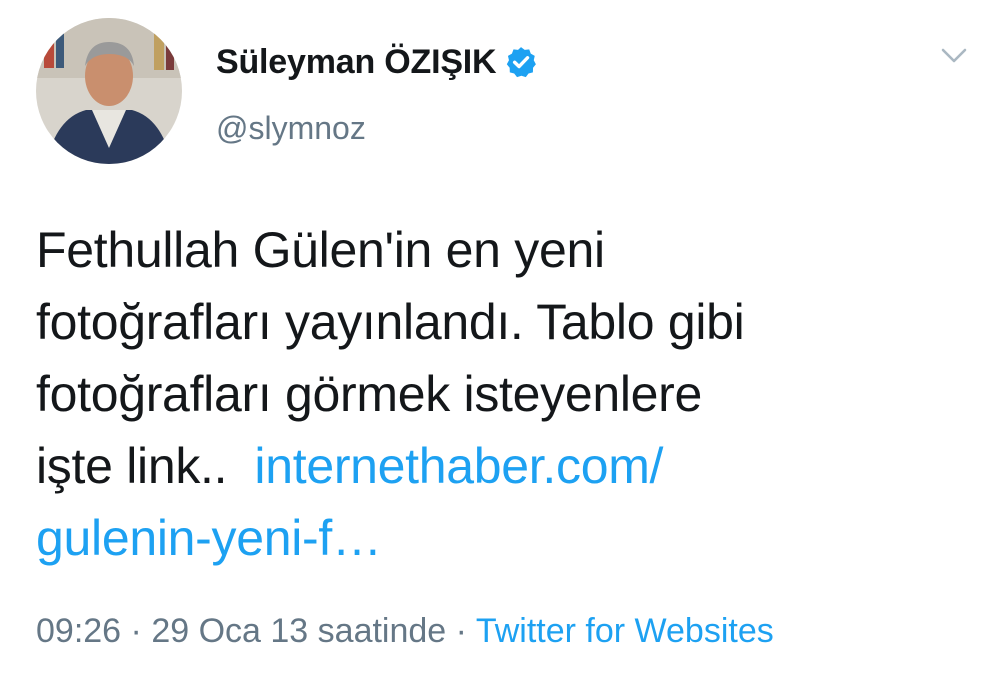 The width and height of the screenshot is (1000, 678). Describe the element at coordinates (625, 631) in the screenshot. I see `tweet-source-link: Twitter for Websites` at that location.